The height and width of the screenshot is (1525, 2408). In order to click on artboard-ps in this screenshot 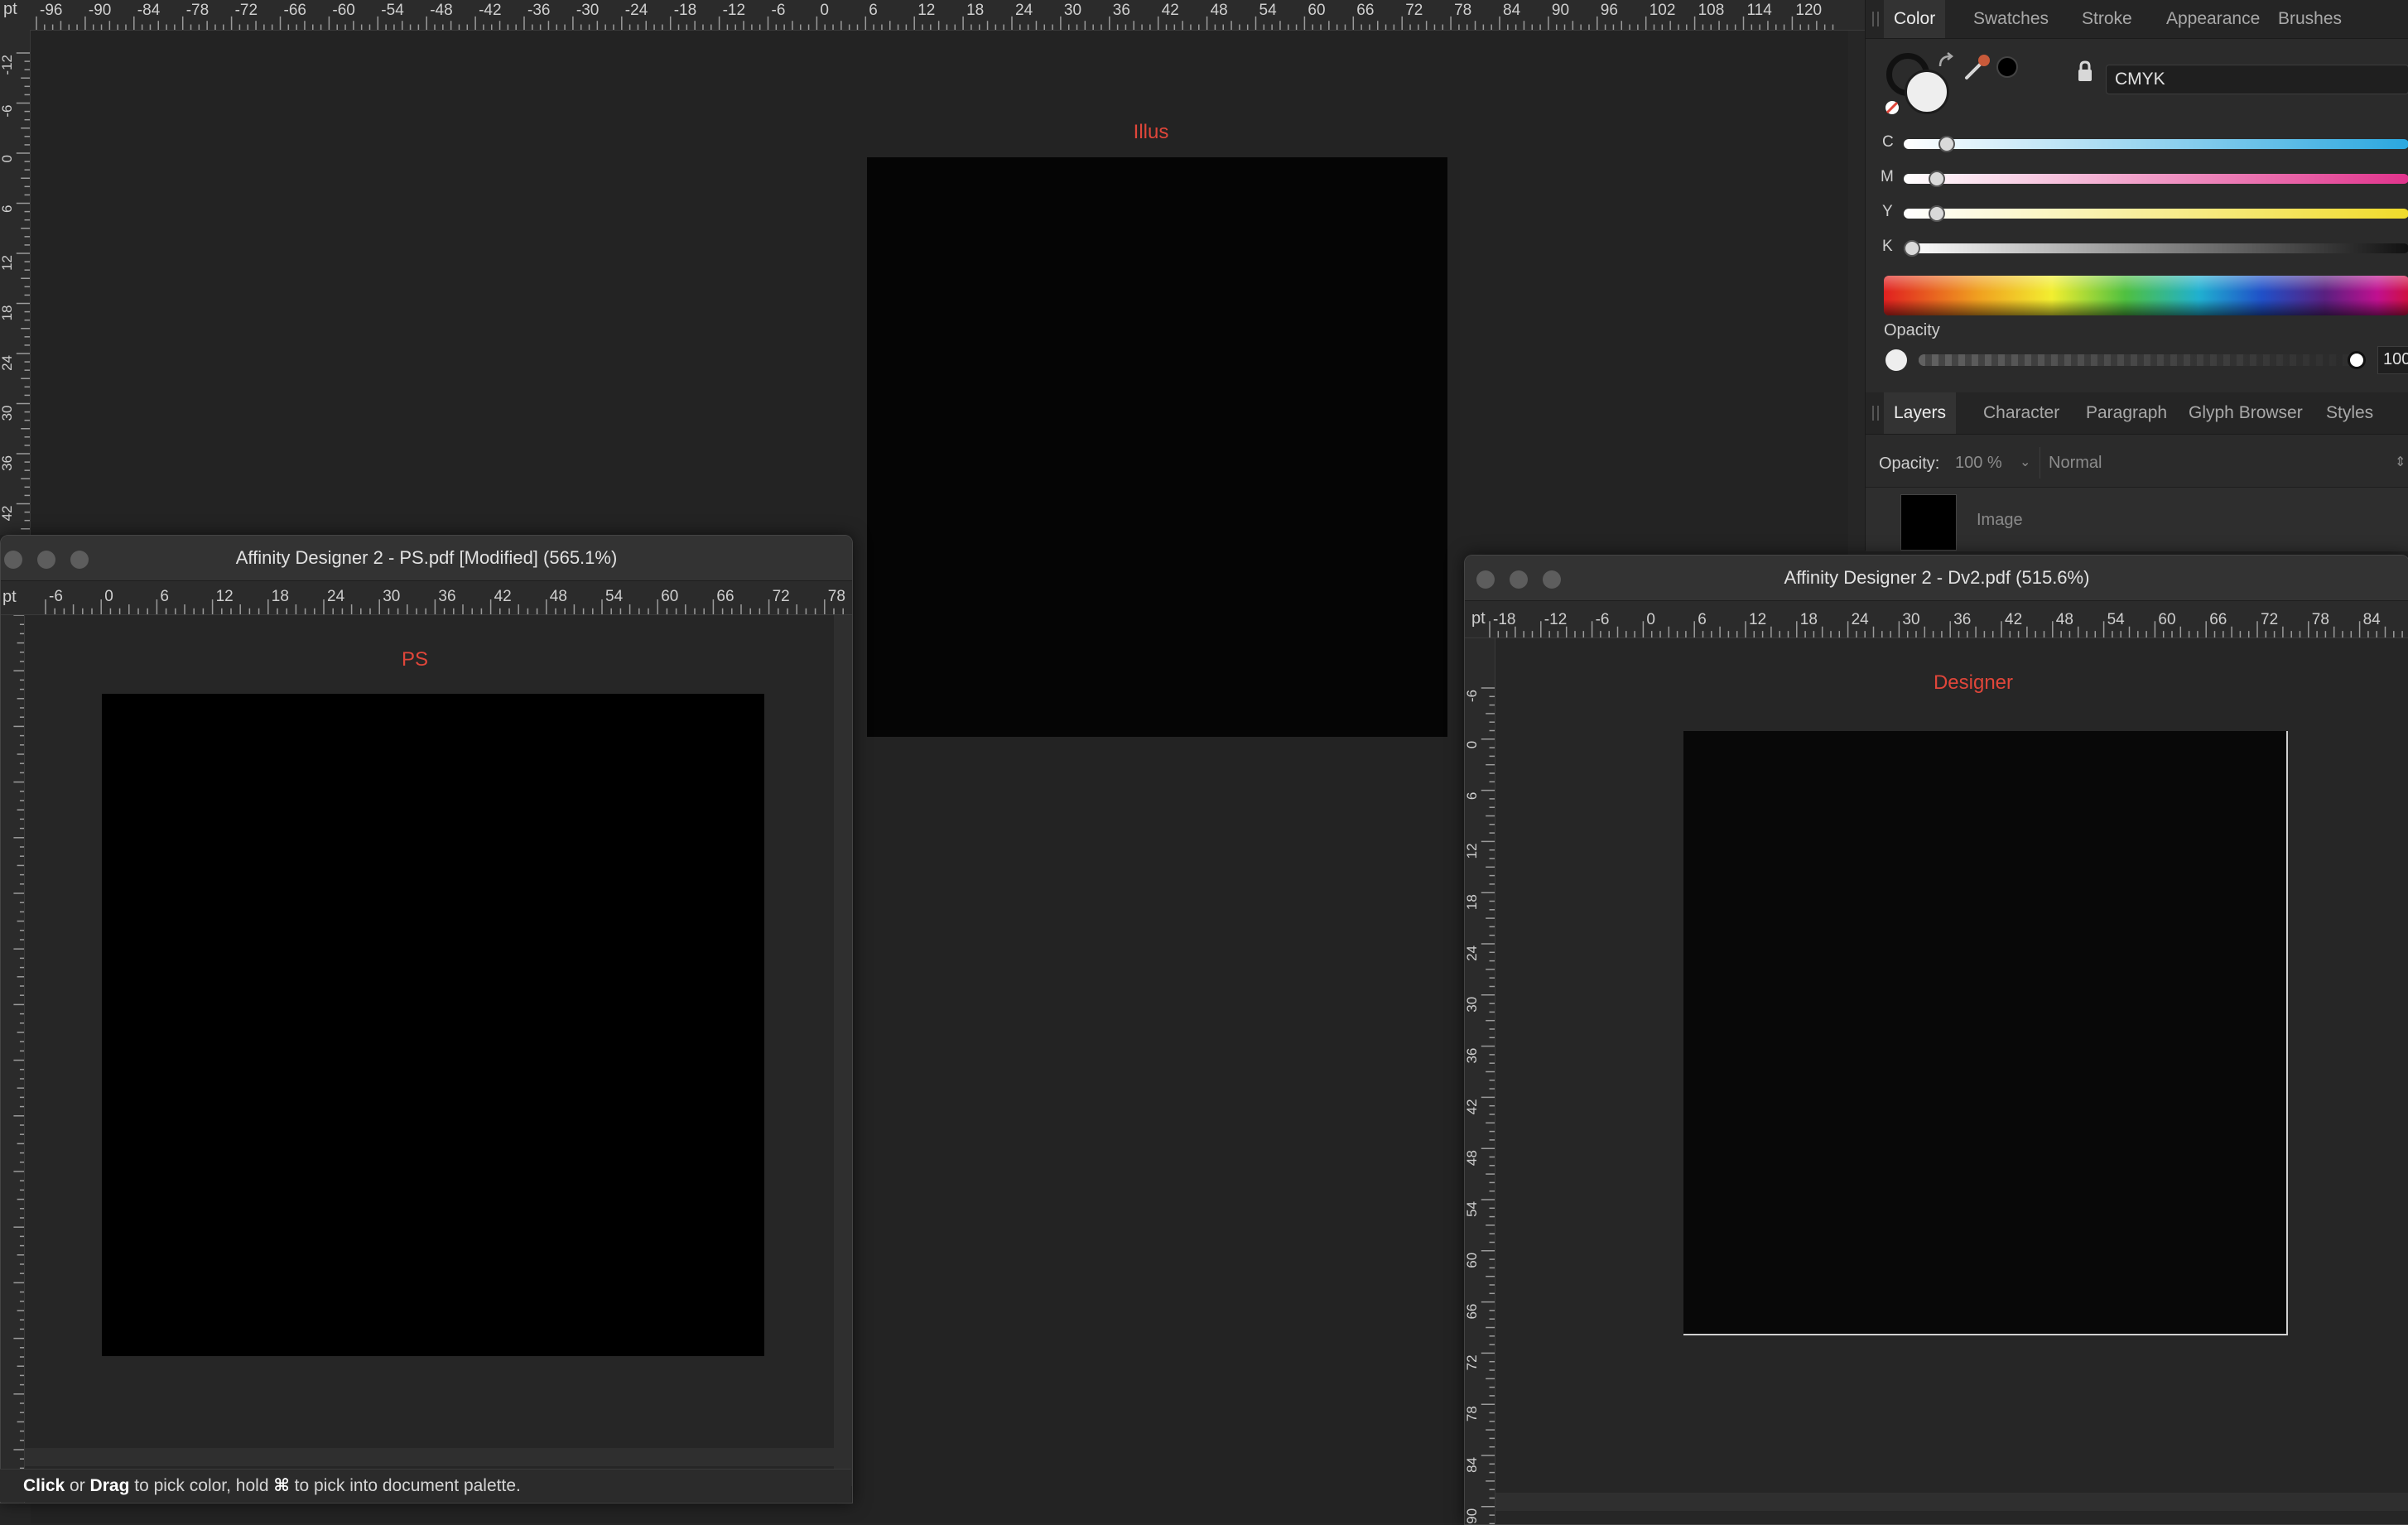, I will do `click(433, 1025)`.